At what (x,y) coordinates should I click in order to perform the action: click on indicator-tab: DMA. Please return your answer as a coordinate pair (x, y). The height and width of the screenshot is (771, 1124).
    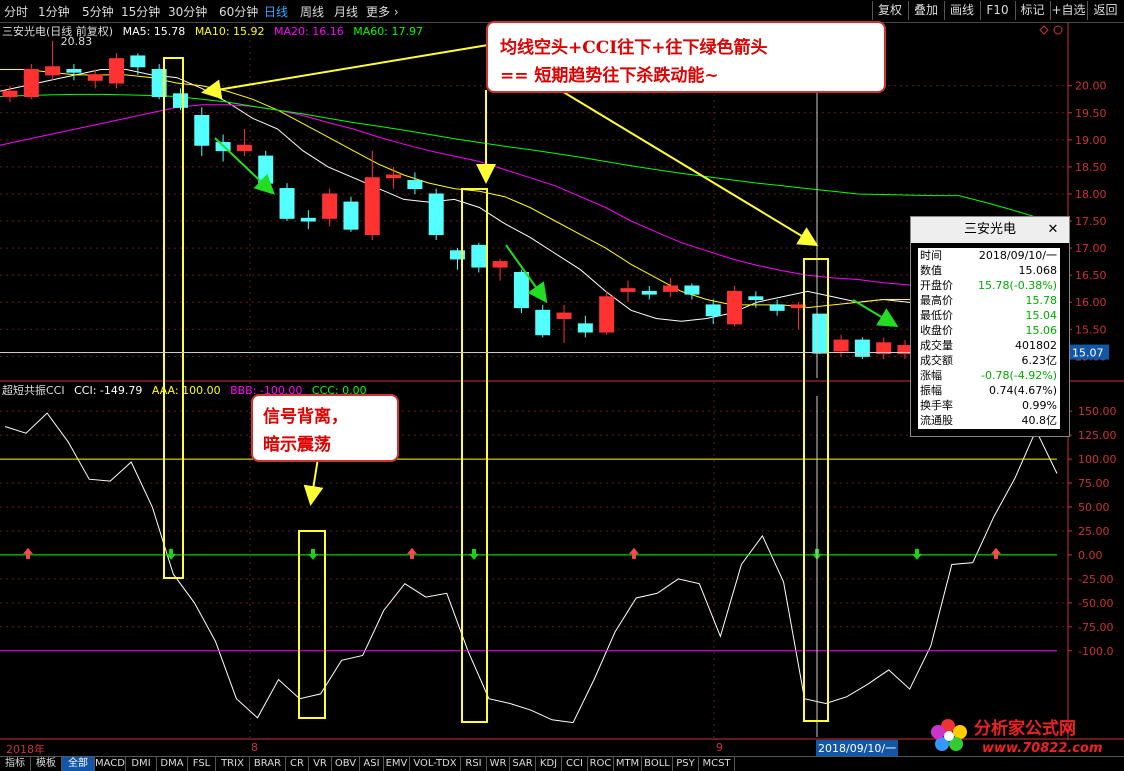
    Looking at the image, I should click on (172, 764).